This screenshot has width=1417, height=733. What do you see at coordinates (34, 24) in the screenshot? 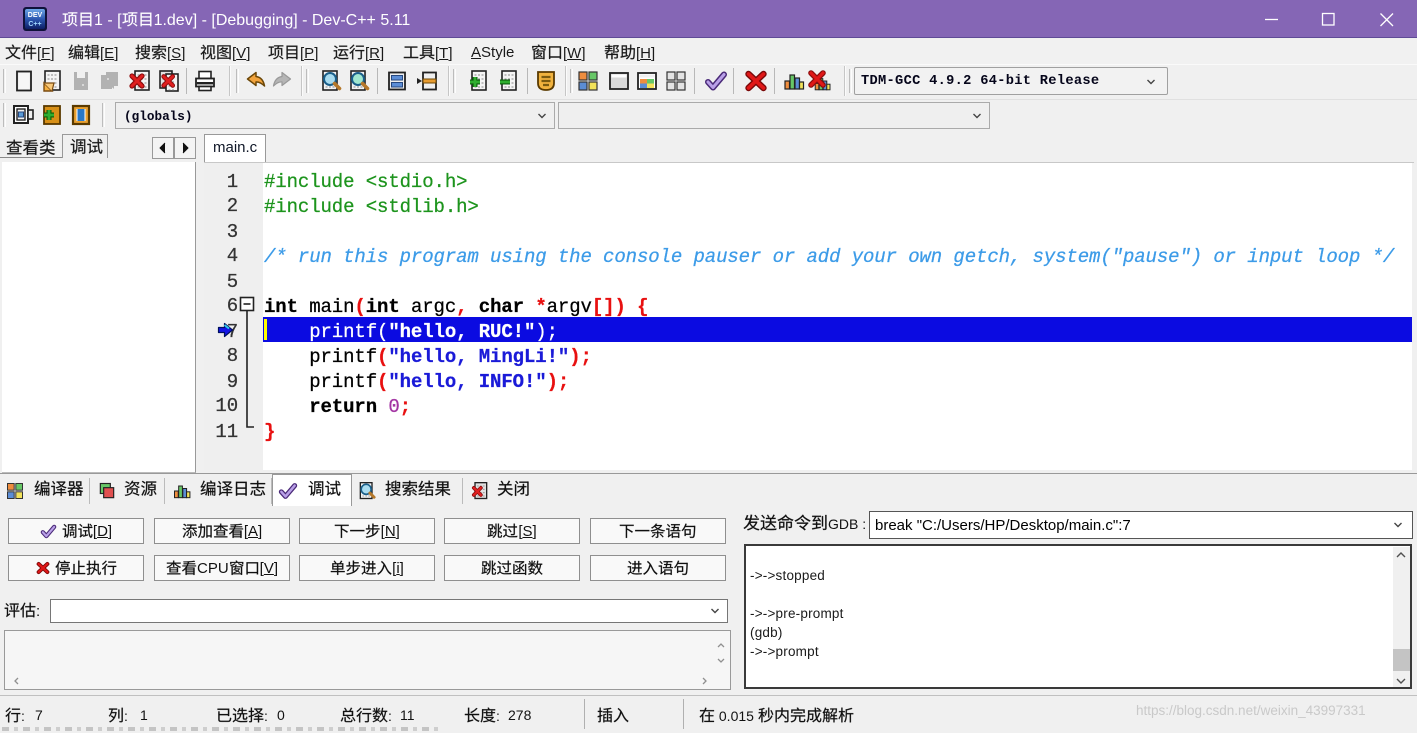
I see `svg-text: C++` at bounding box center [34, 24].